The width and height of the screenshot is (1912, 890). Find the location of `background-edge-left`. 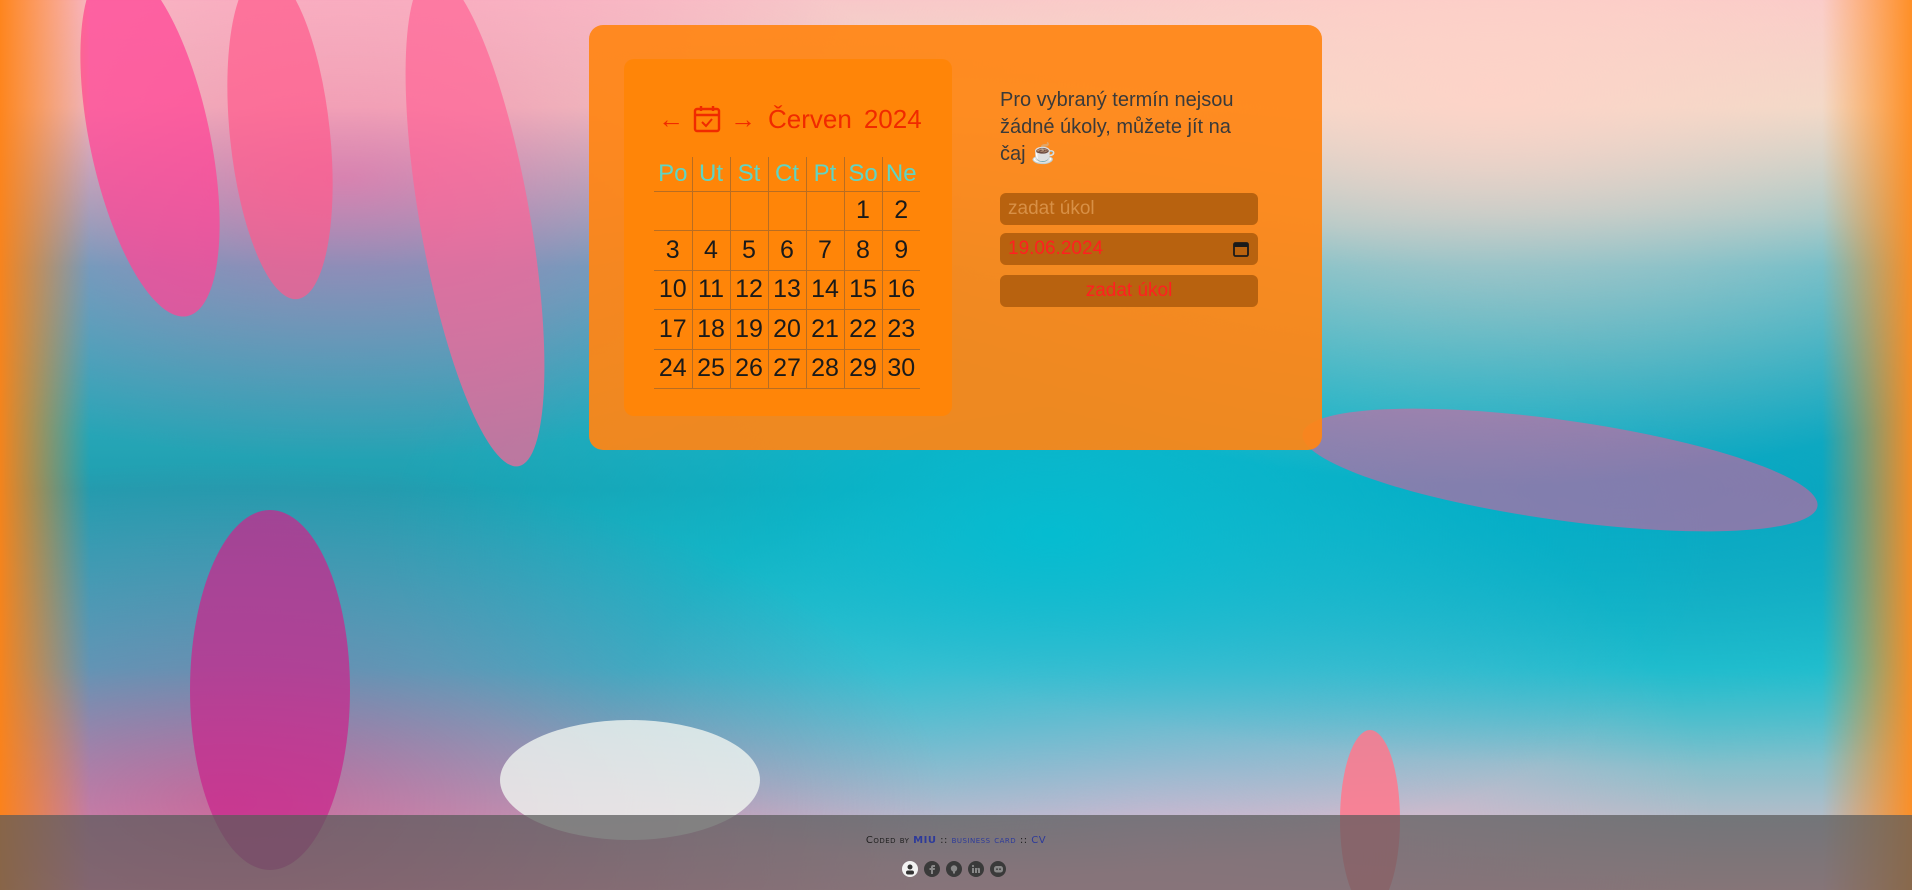

background-edge-left is located at coordinates (45, 445).